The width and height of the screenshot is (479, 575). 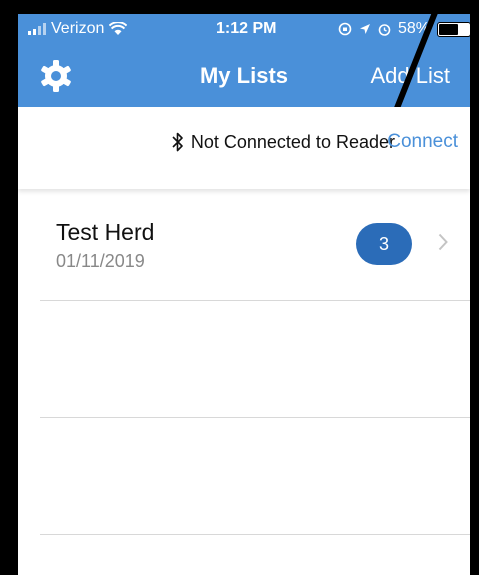 What do you see at coordinates (384, 29) in the screenshot?
I see `alarm-icon` at bounding box center [384, 29].